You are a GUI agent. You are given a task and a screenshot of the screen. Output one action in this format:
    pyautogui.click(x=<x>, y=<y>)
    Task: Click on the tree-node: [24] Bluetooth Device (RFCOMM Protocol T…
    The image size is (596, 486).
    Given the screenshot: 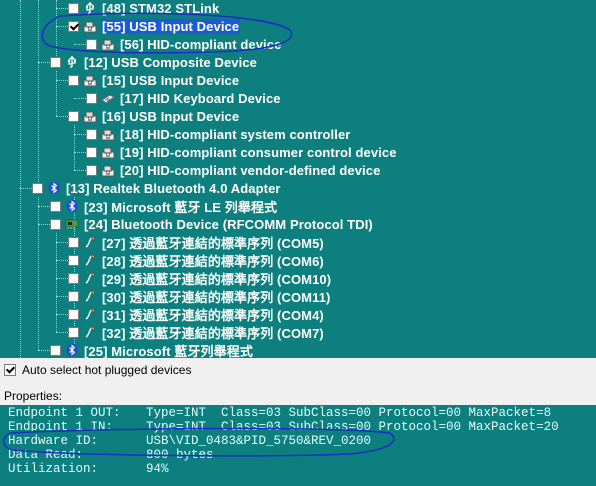 What is the action you would take?
    pyautogui.click(x=212, y=224)
    